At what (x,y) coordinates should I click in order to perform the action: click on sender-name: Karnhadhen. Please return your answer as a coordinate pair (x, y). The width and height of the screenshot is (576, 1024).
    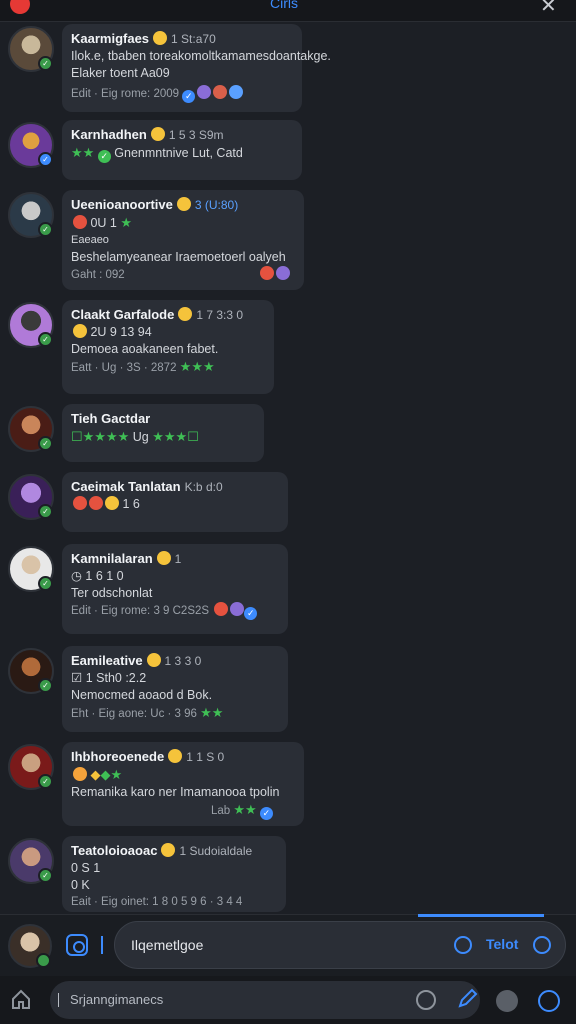
    Looking at the image, I should click on (109, 134).